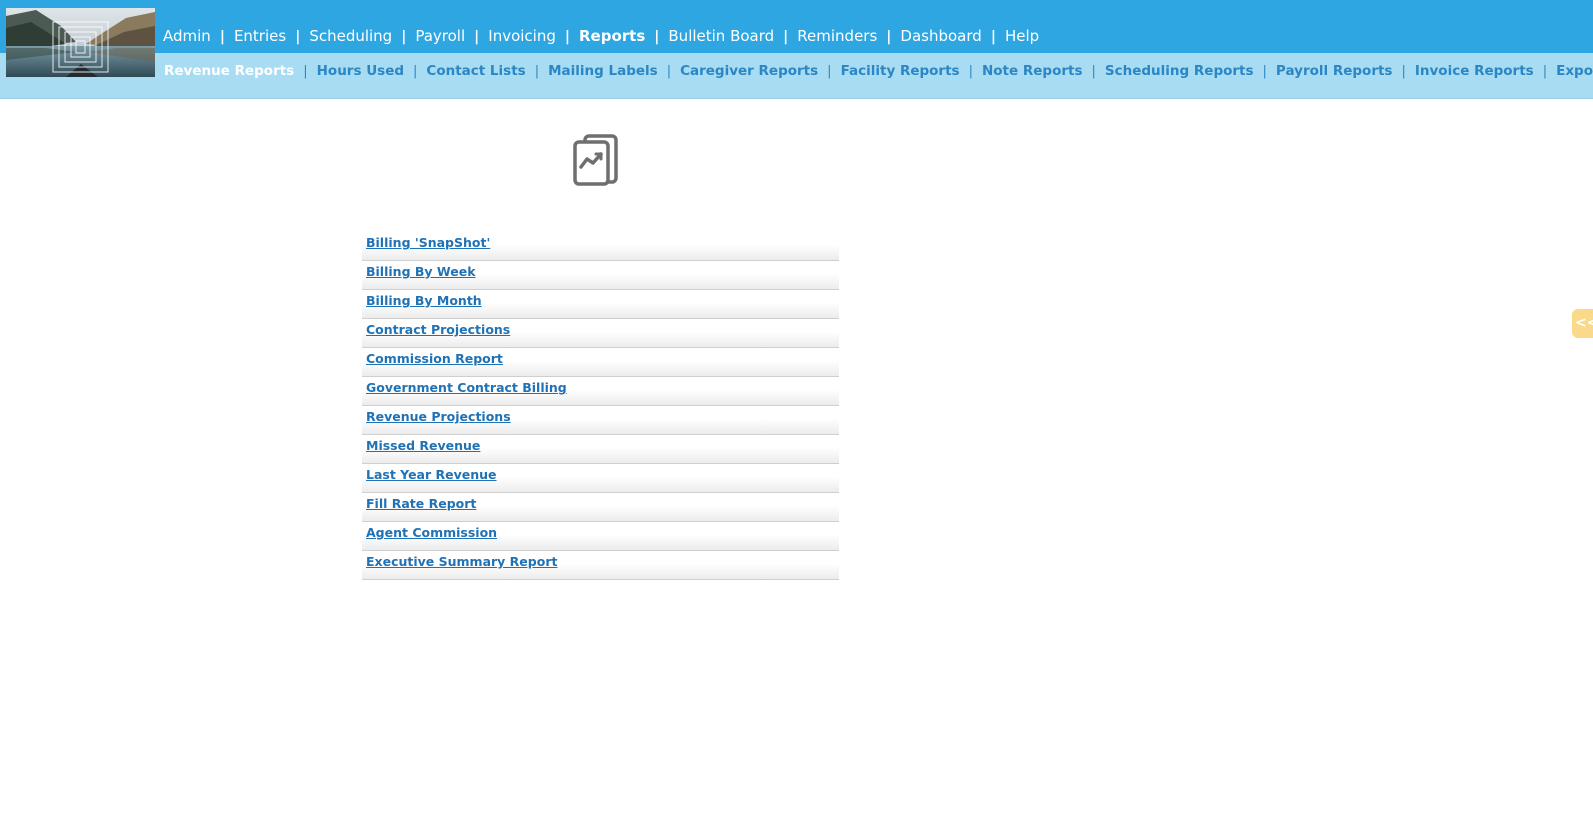  I want to click on subnav-item-caregiver-reports: Caregiver Reports, so click(749, 71).